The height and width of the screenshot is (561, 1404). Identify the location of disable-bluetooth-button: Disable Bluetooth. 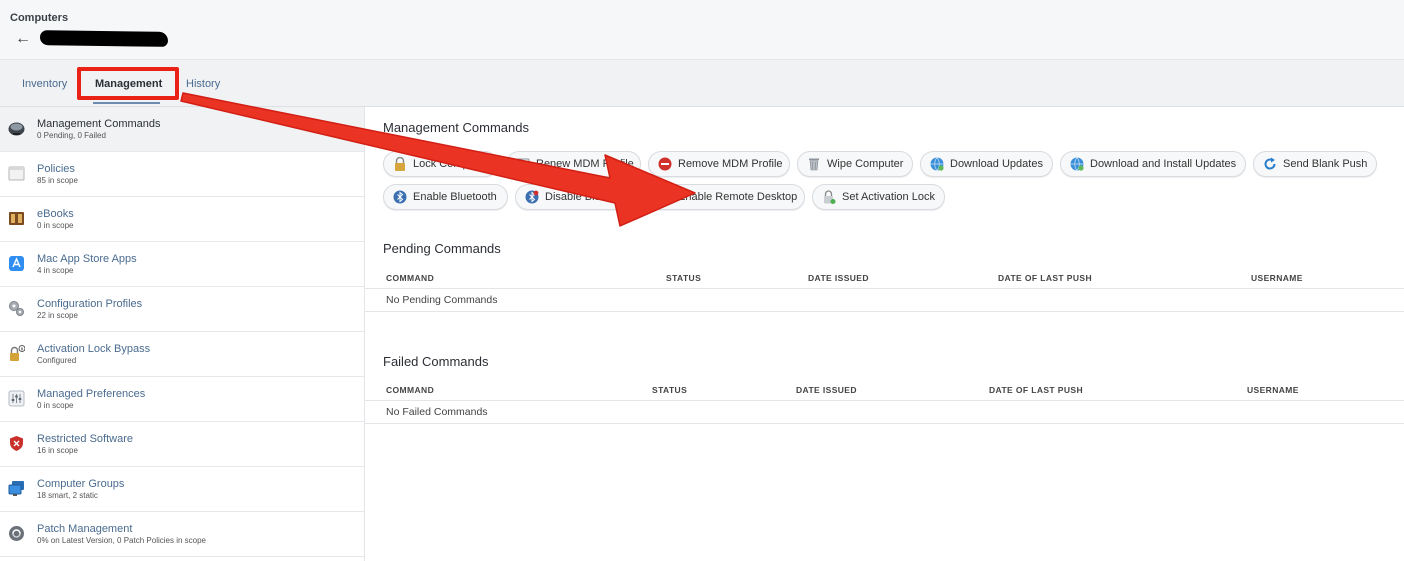
(578, 197).